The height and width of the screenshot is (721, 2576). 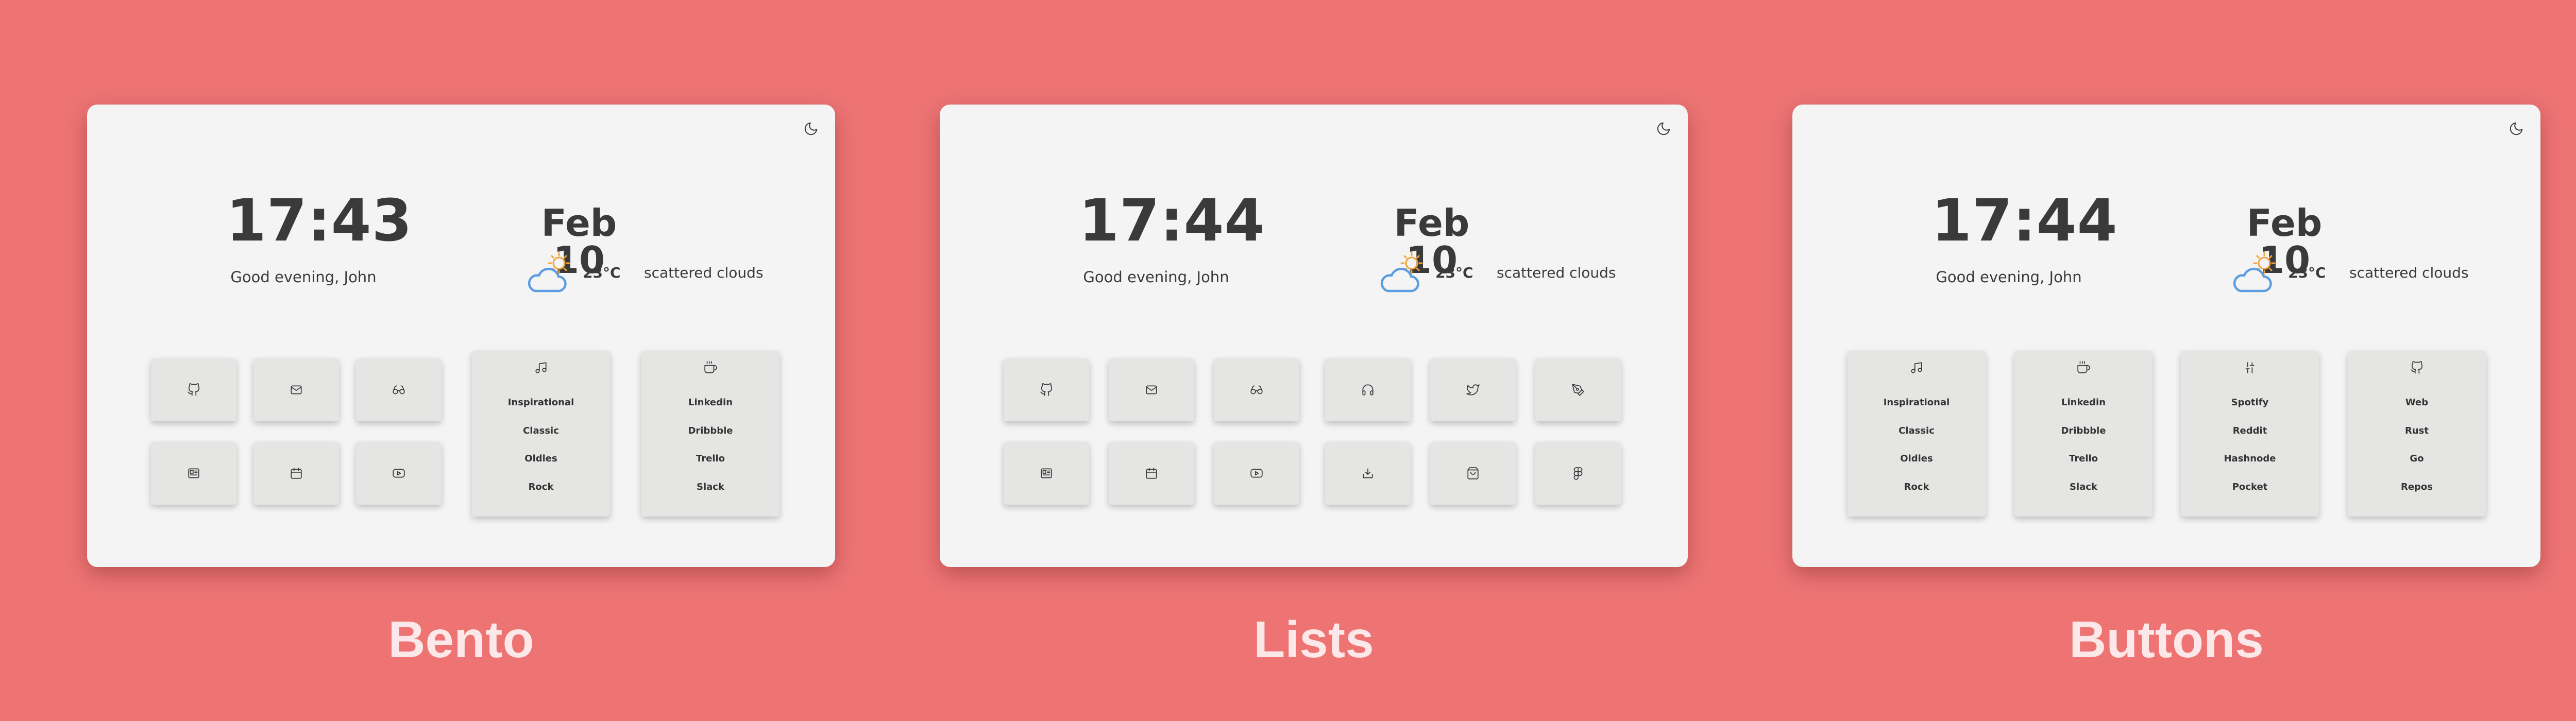 I want to click on shopping-bag-icon, so click(x=1473, y=473).